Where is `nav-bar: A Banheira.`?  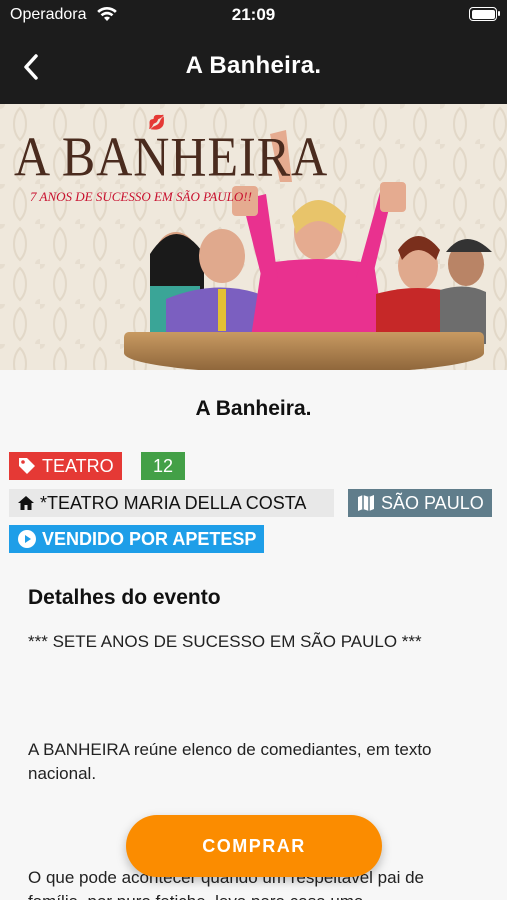 nav-bar: A Banheira. is located at coordinates (253, 67).